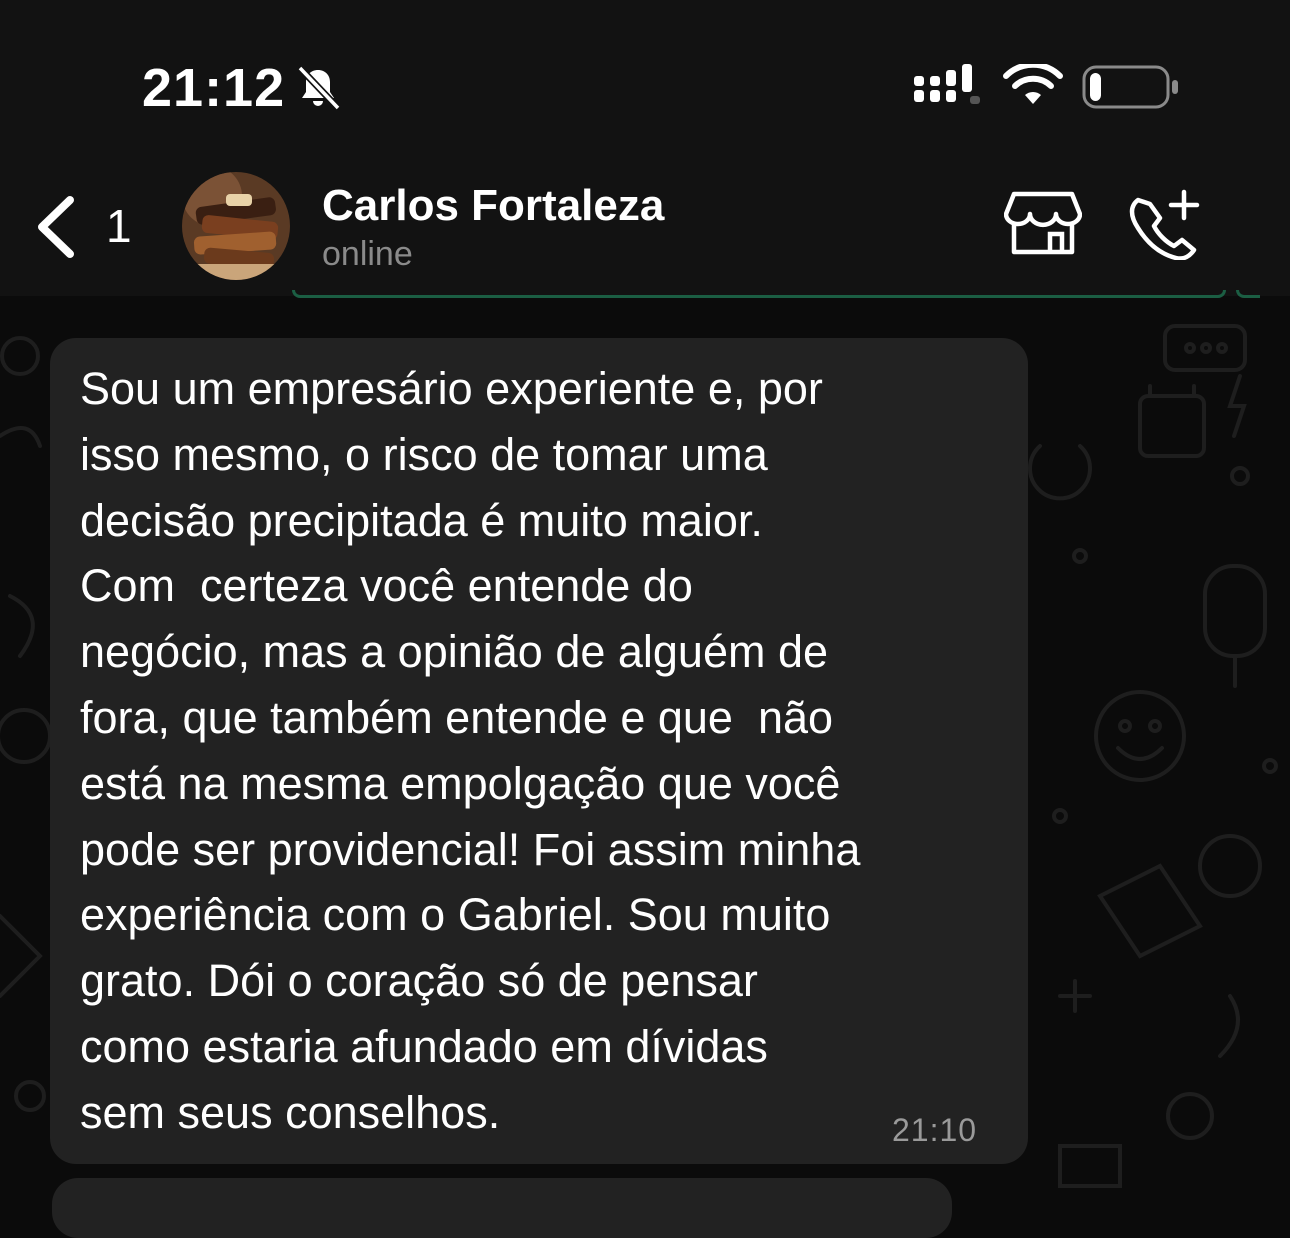 The width and height of the screenshot is (1290, 1238). I want to click on message-line: decisão precipitada é muito maior., so click(421, 520).